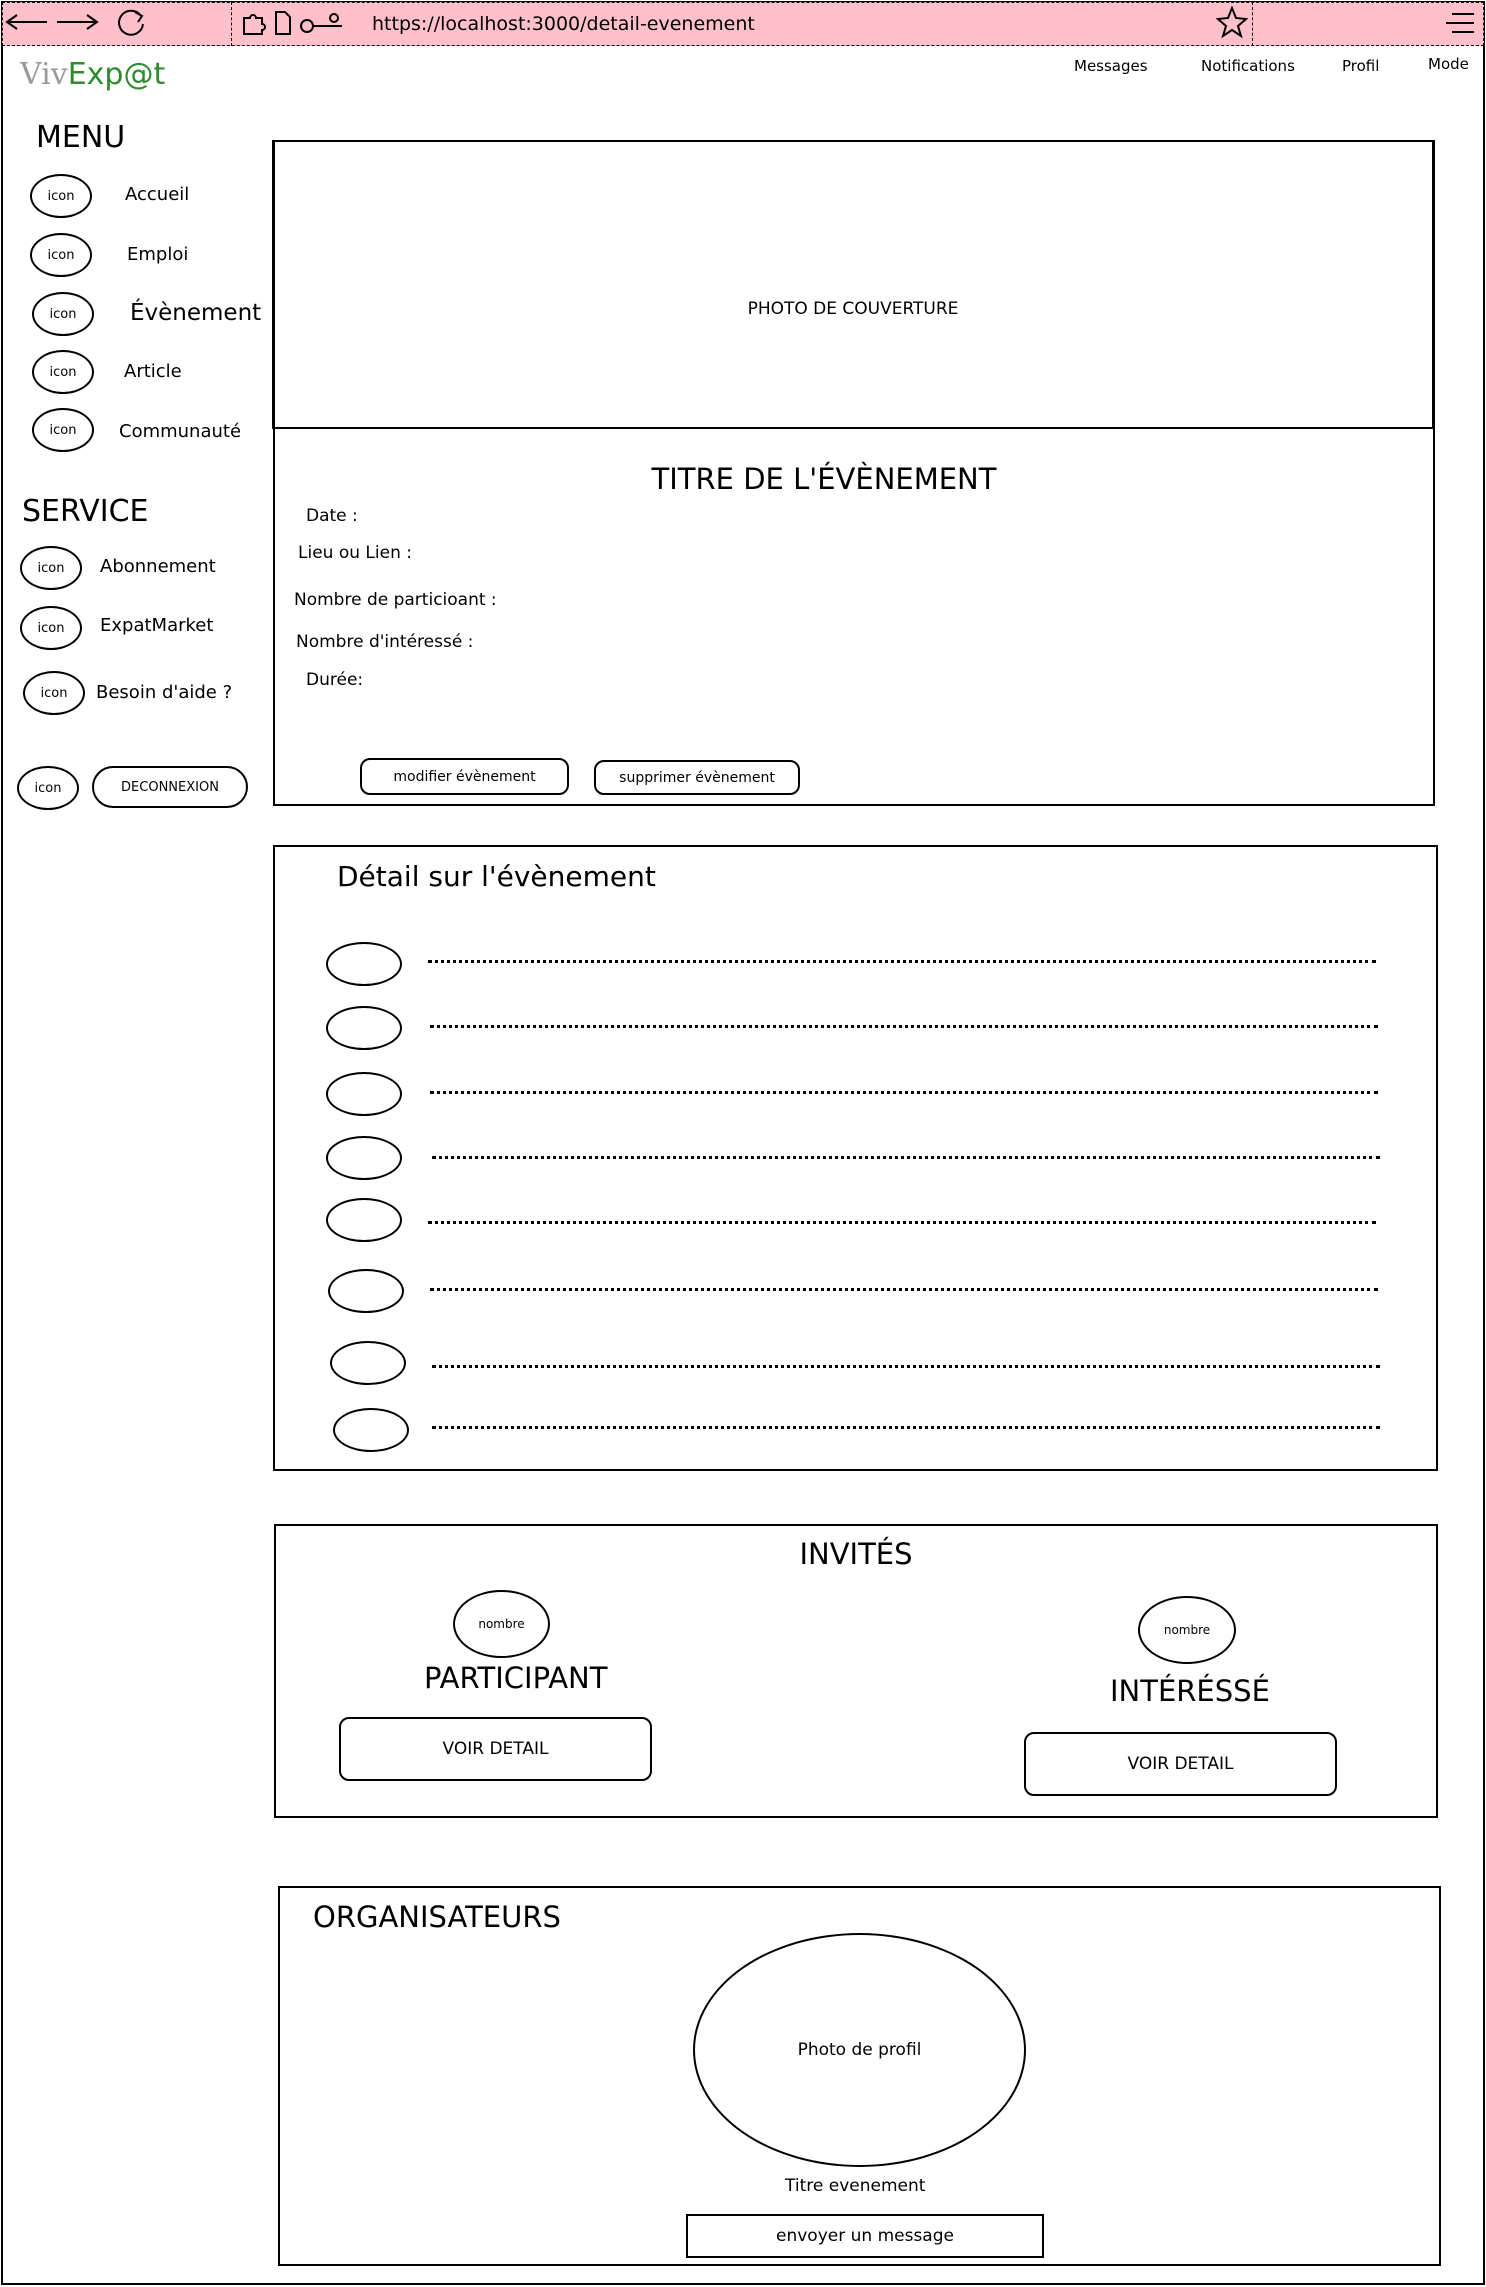 The width and height of the screenshot is (1486, 2287). I want to click on extension-icon, so click(254, 25).